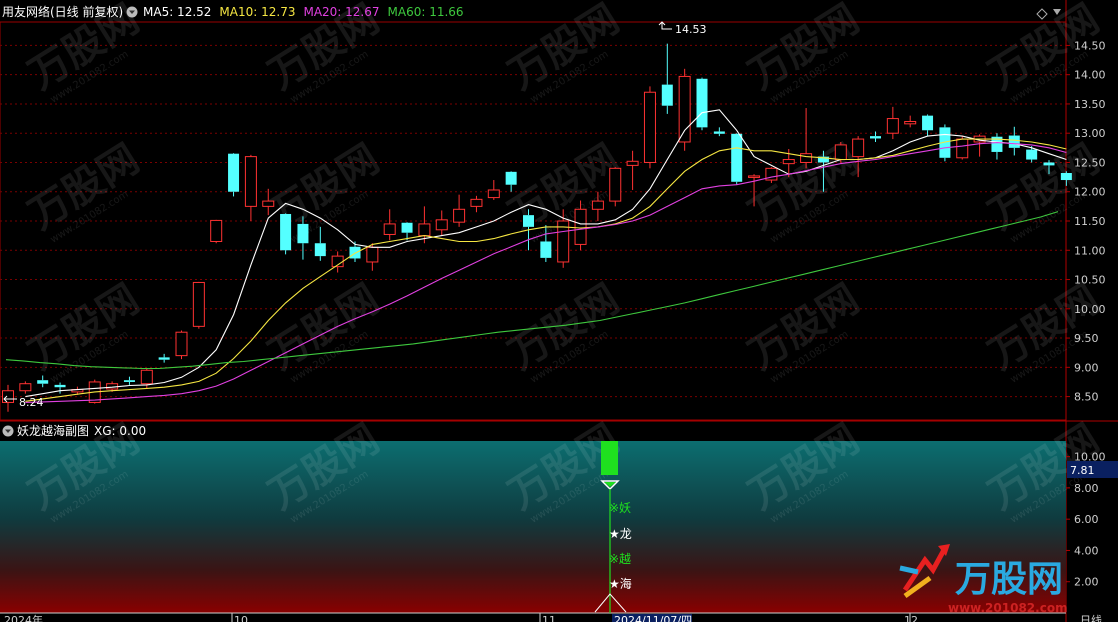 The height and width of the screenshot is (622, 1118). I want to click on y-tick-label: 12.50, so click(1090, 162).